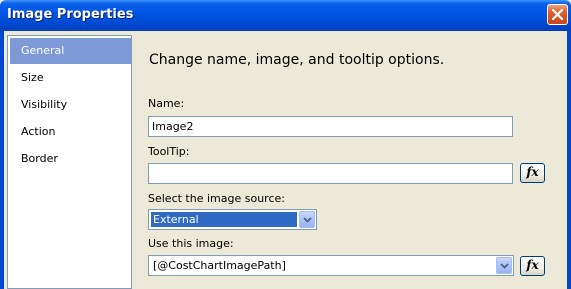 The image size is (571, 289). I want to click on close-icon, so click(557, 14).